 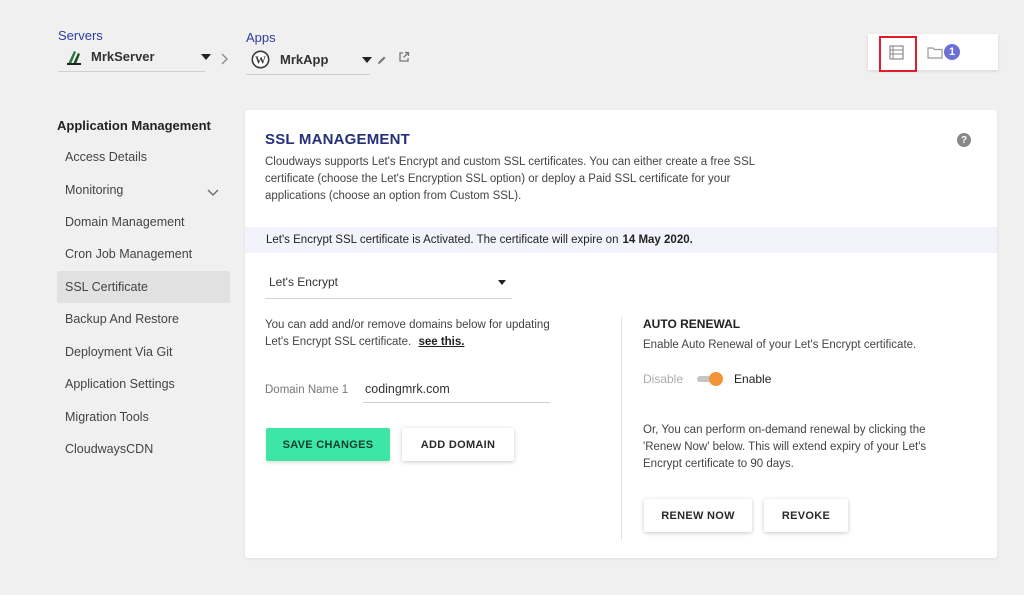 What do you see at coordinates (753, 379) in the screenshot?
I see `enable-label: Enable` at bounding box center [753, 379].